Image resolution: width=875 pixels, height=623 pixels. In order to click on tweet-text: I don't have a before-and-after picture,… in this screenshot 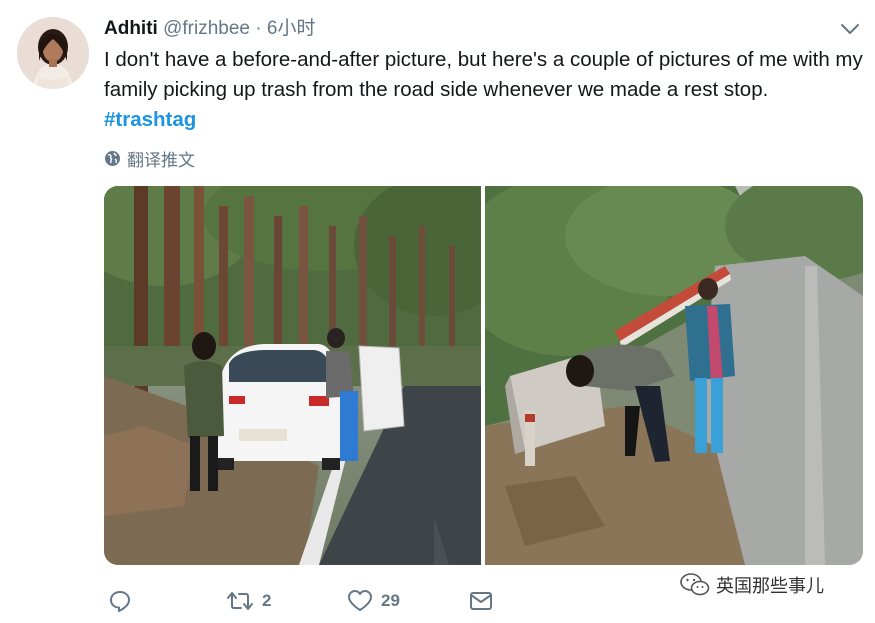, I will do `click(483, 74)`.